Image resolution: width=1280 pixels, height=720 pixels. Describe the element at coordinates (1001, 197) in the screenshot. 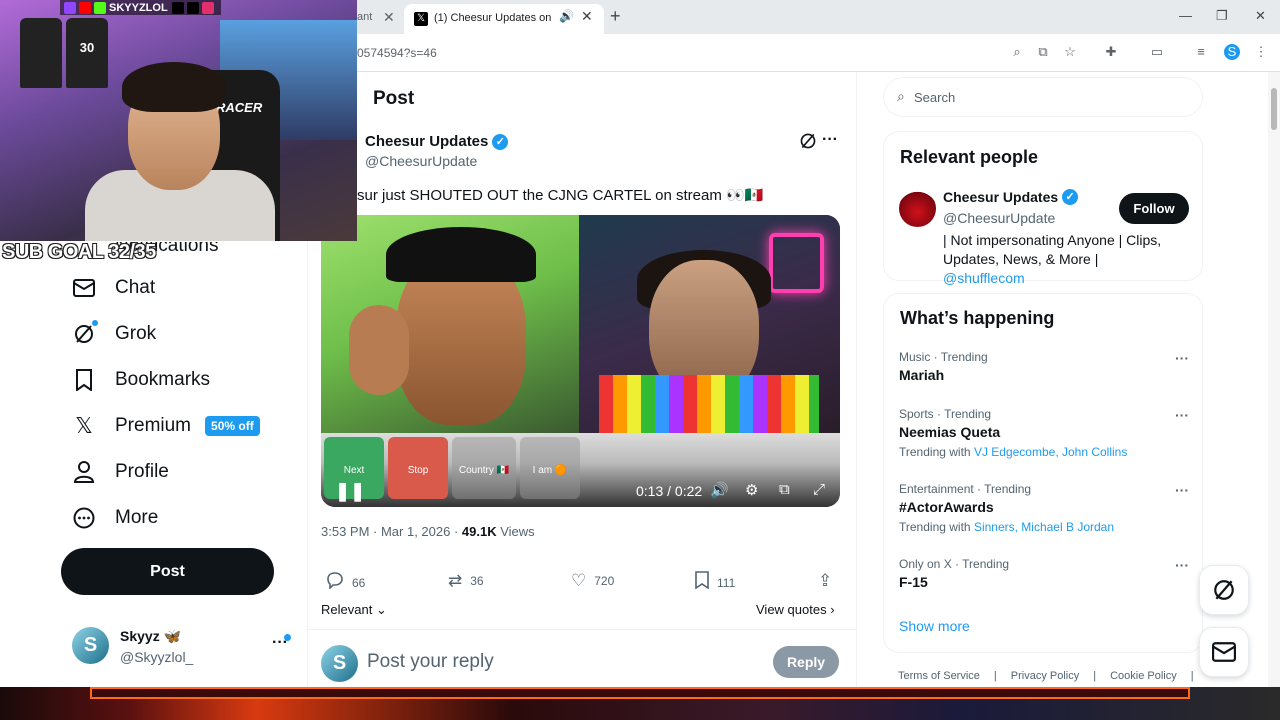

I see `person-name-text: Cheesur Updates` at that location.